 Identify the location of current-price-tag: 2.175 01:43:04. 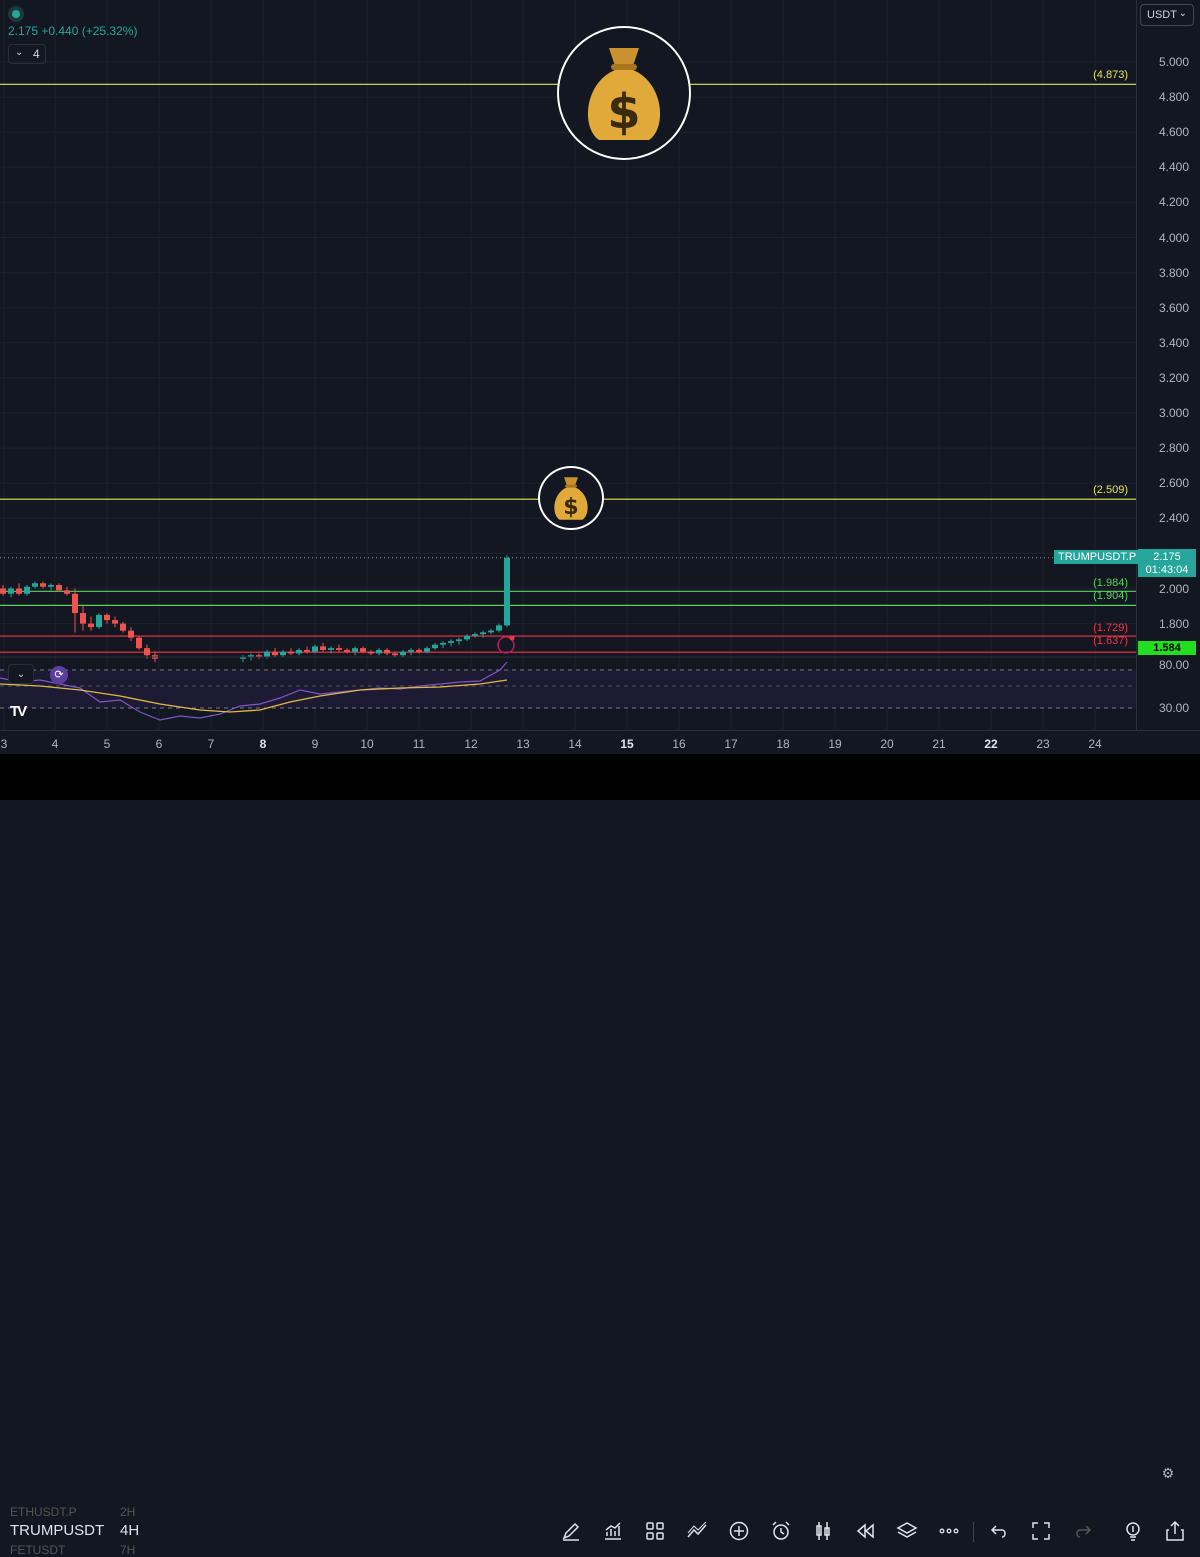
(1167, 563).